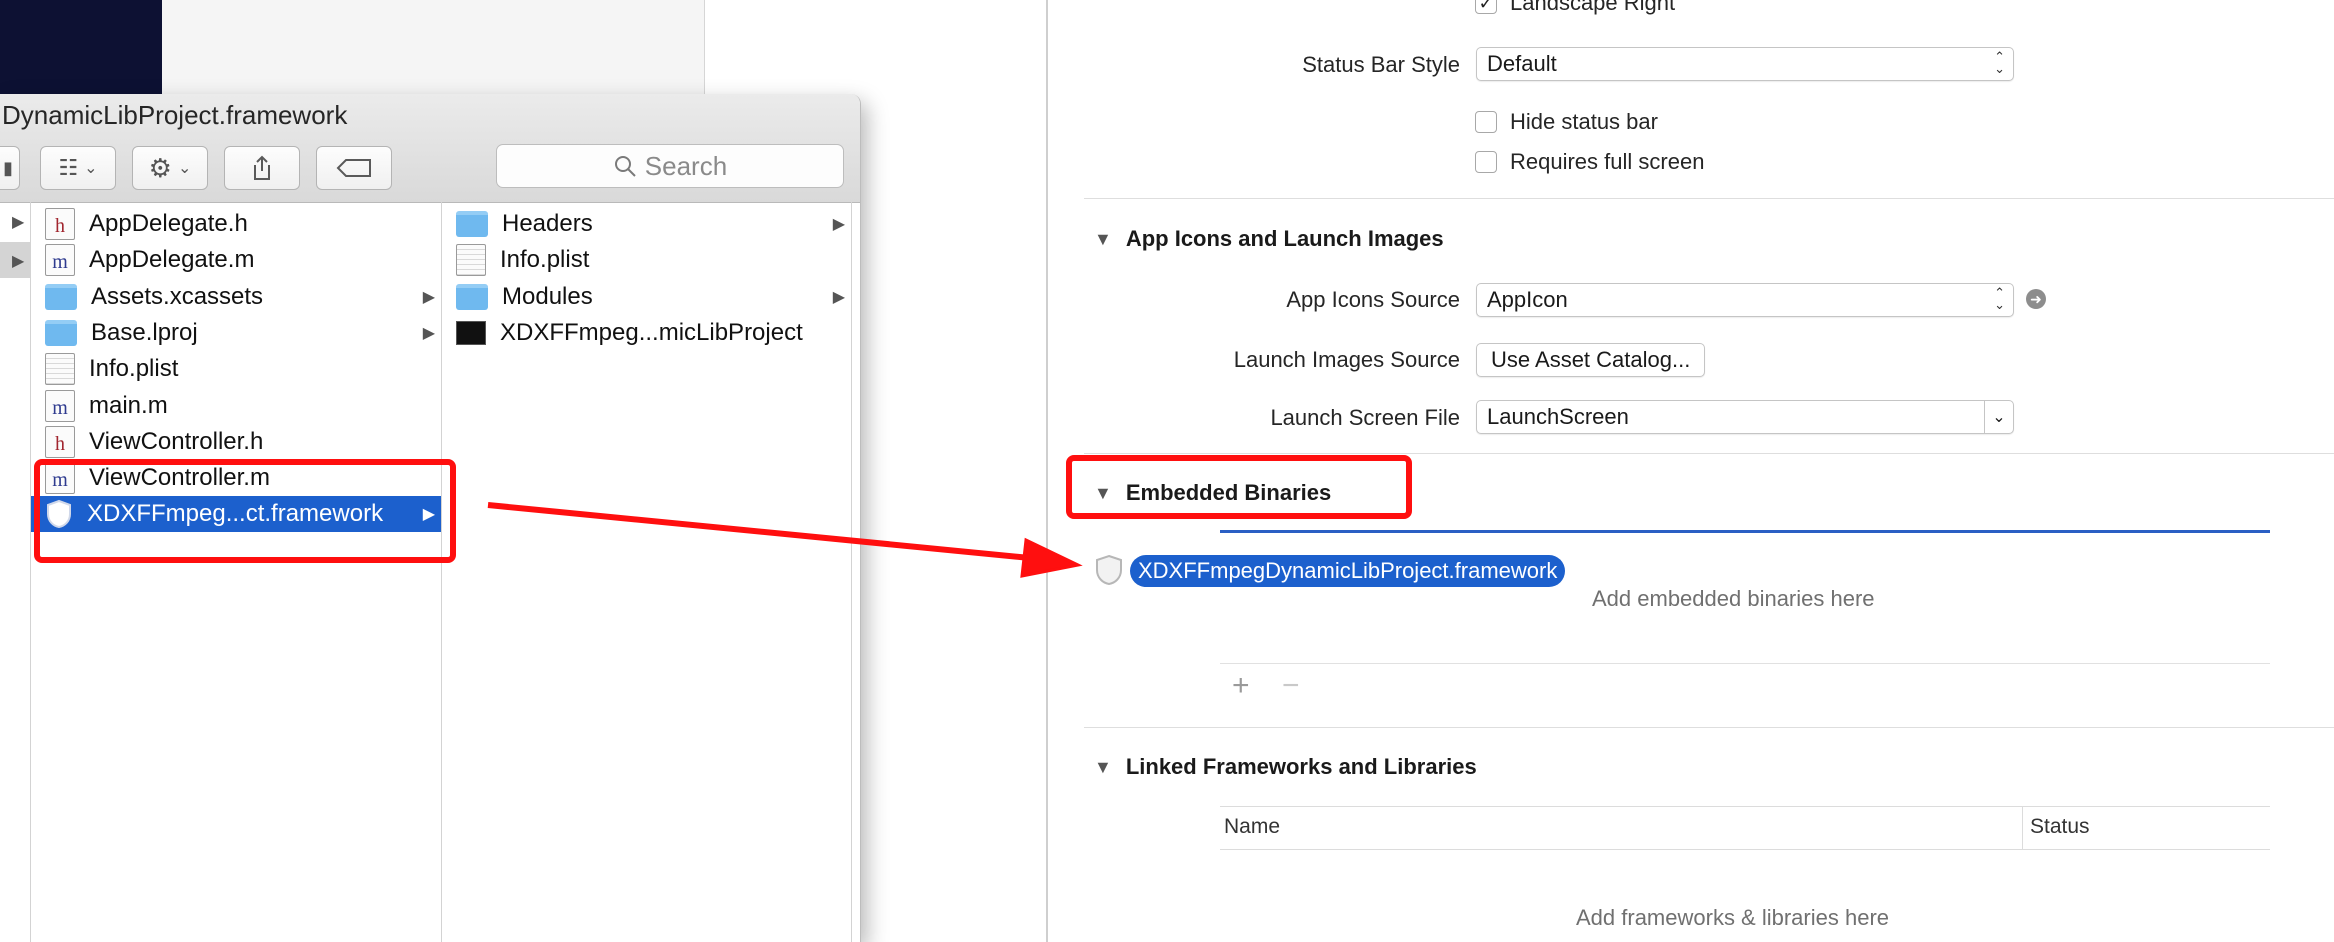 This screenshot has height=942, width=2334. What do you see at coordinates (785, 540) in the screenshot?
I see `annotation-arrow` at bounding box center [785, 540].